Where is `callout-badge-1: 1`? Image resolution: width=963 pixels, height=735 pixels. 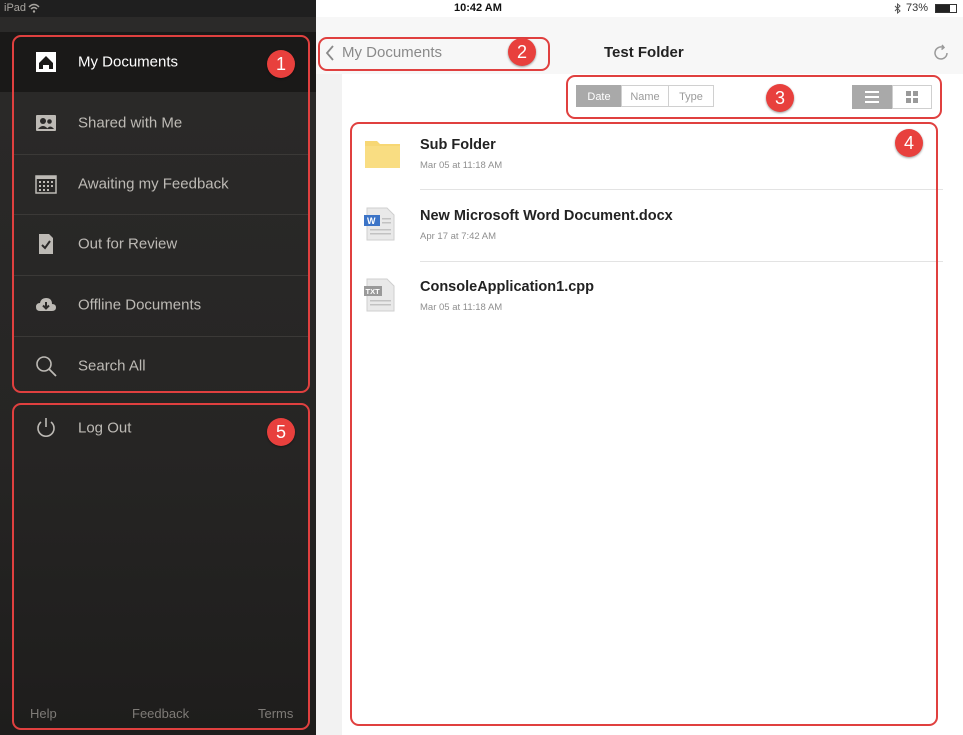 callout-badge-1: 1 is located at coordinates (281, 64).